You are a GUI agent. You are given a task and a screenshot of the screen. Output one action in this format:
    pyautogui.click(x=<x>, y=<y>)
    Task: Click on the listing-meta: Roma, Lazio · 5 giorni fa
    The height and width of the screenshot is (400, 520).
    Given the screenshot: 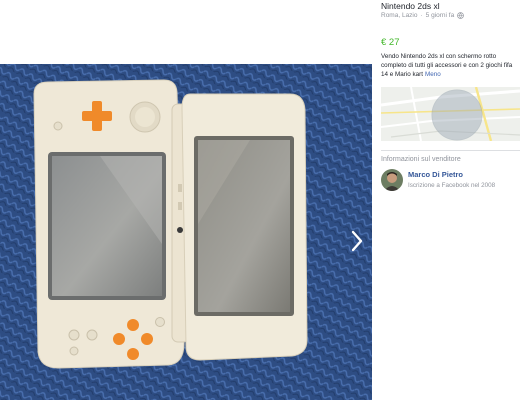 What is the action you would take?
    pyautogui.click(x=423, y=15)
    